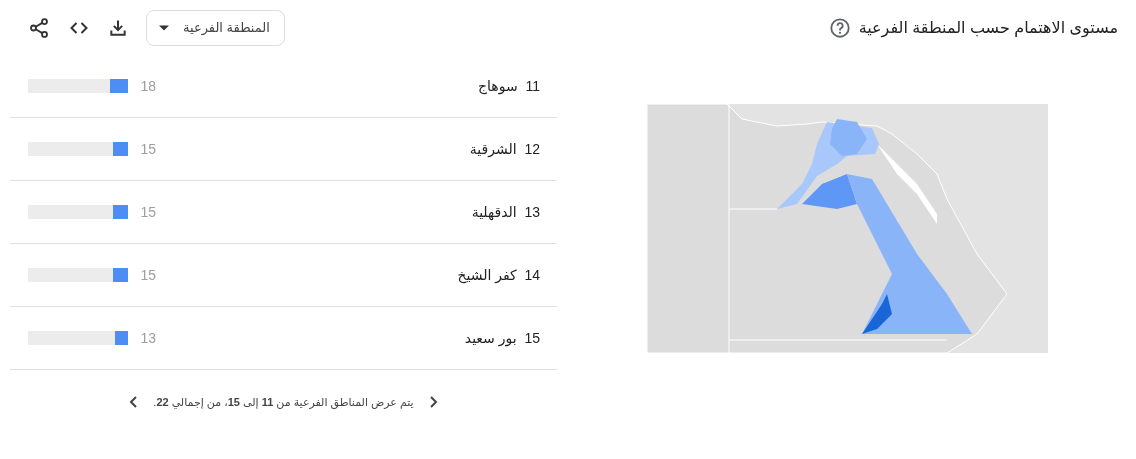 The width and height of the screenshot is (1136, 459). Describe the element at coordinates (433, 402) in the screenshot. I see `previous-page-button` at that location.